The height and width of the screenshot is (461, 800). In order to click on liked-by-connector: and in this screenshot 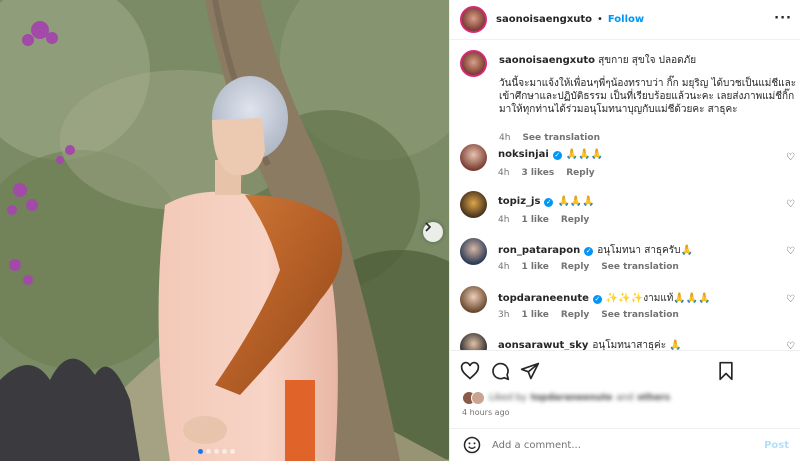, I will do `click(625, 398)`.